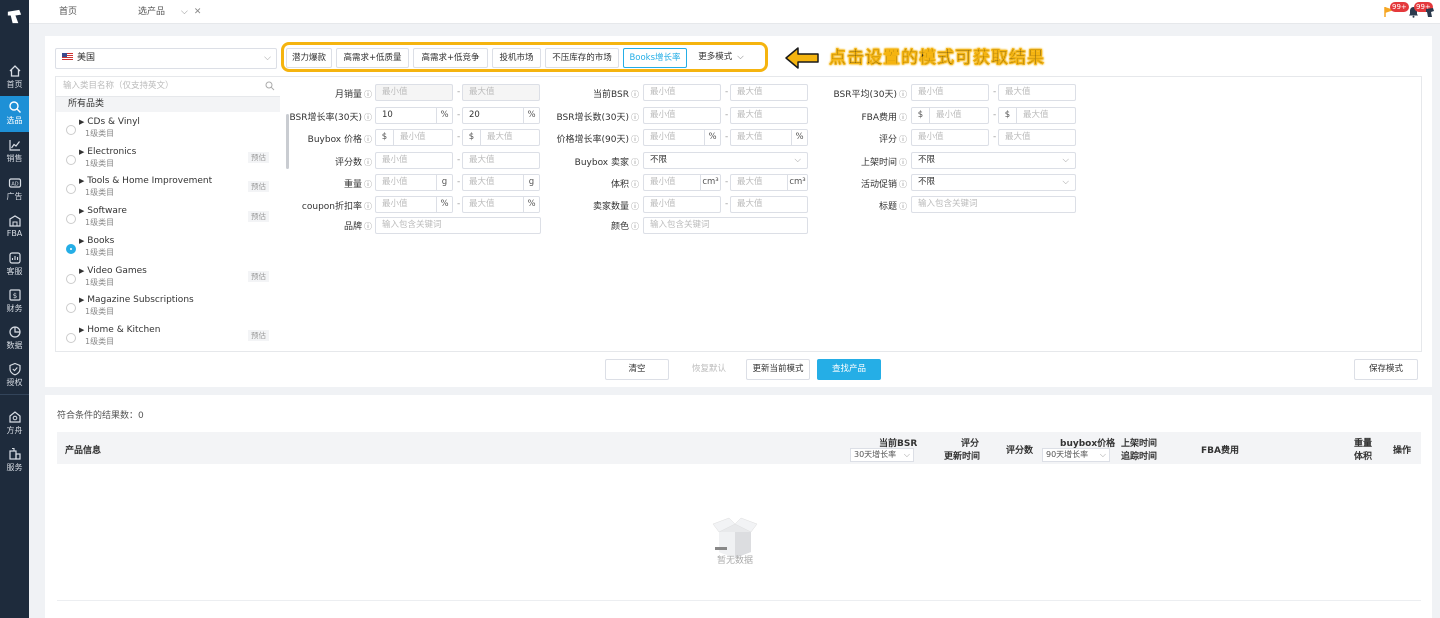 The width and height of the screenshot is (1440, 618). I want to click on tab-select-product: 选产品 ⌵ ✕, so click(169, 12).